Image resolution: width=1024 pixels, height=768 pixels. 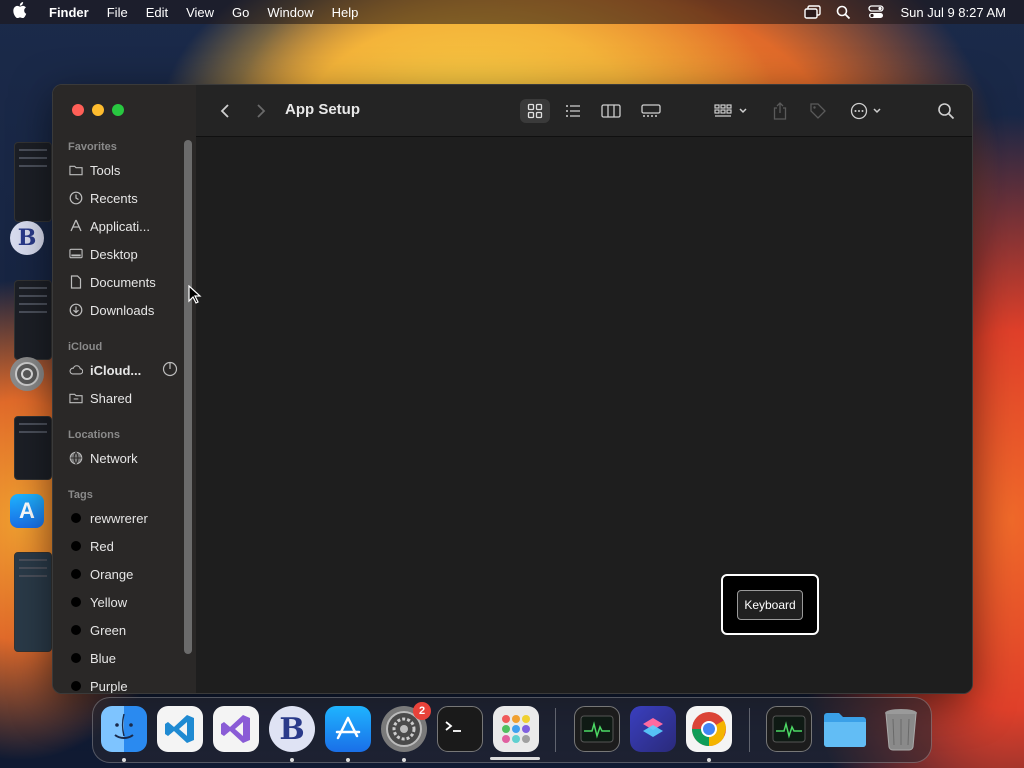 What do you see at coordinates (236, 729) in the screenshot?
I see `visual-studio-dock-icon` at bounding box center [236, 729].